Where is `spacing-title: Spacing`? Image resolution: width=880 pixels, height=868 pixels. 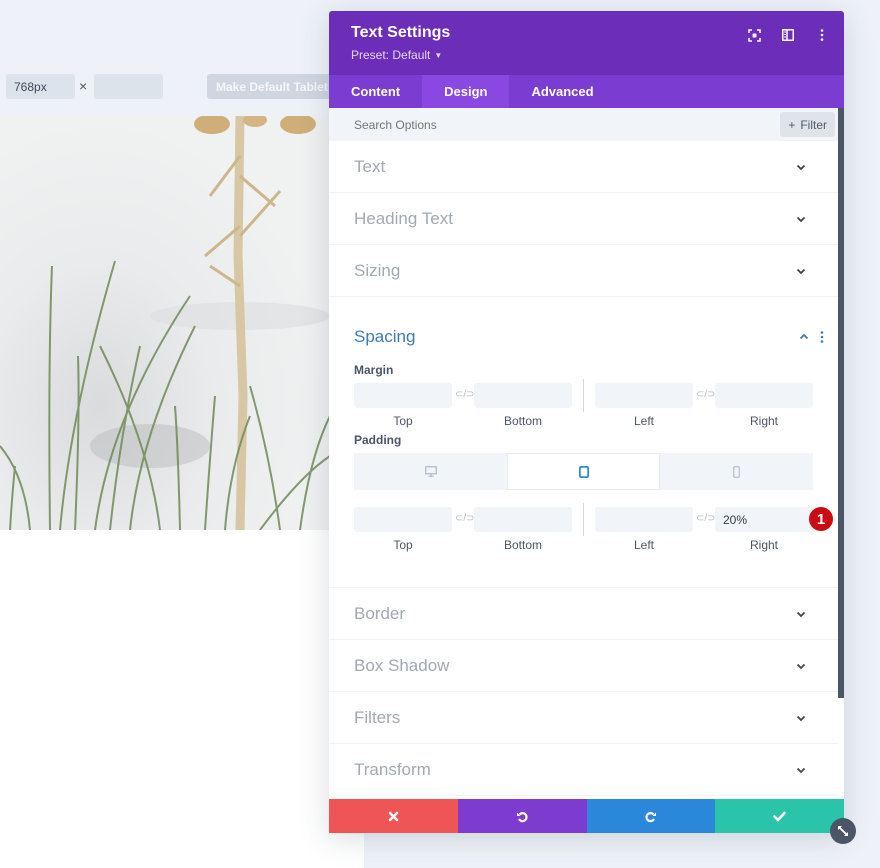
spacing-title: Spacing is located at coordinates (384, 337).